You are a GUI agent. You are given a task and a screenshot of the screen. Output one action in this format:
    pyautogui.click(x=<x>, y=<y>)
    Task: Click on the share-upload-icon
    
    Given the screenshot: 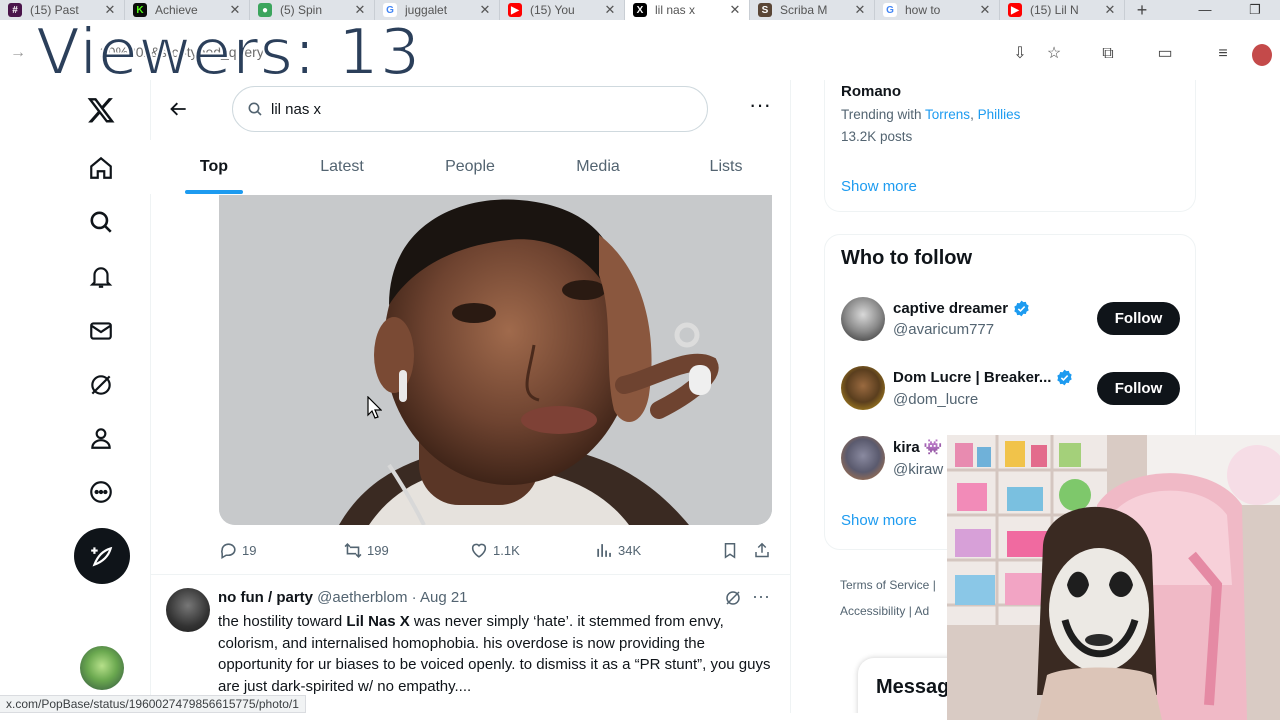 What is the action you would take?
    pyautogui.click(x=762, y=549)
    